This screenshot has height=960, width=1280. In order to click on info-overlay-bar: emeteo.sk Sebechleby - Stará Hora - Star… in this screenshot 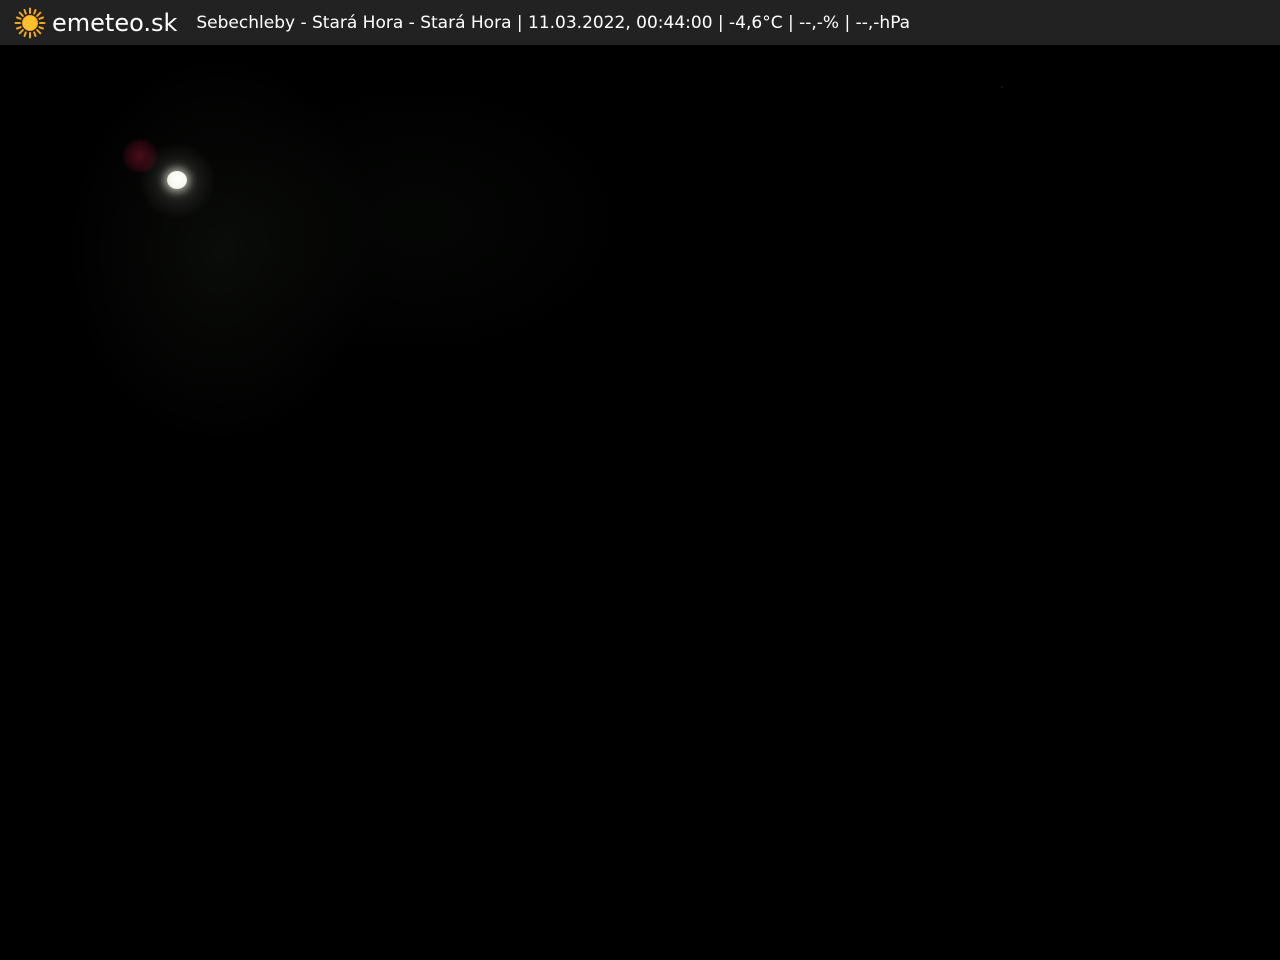, I will do `click(640, 22)`.